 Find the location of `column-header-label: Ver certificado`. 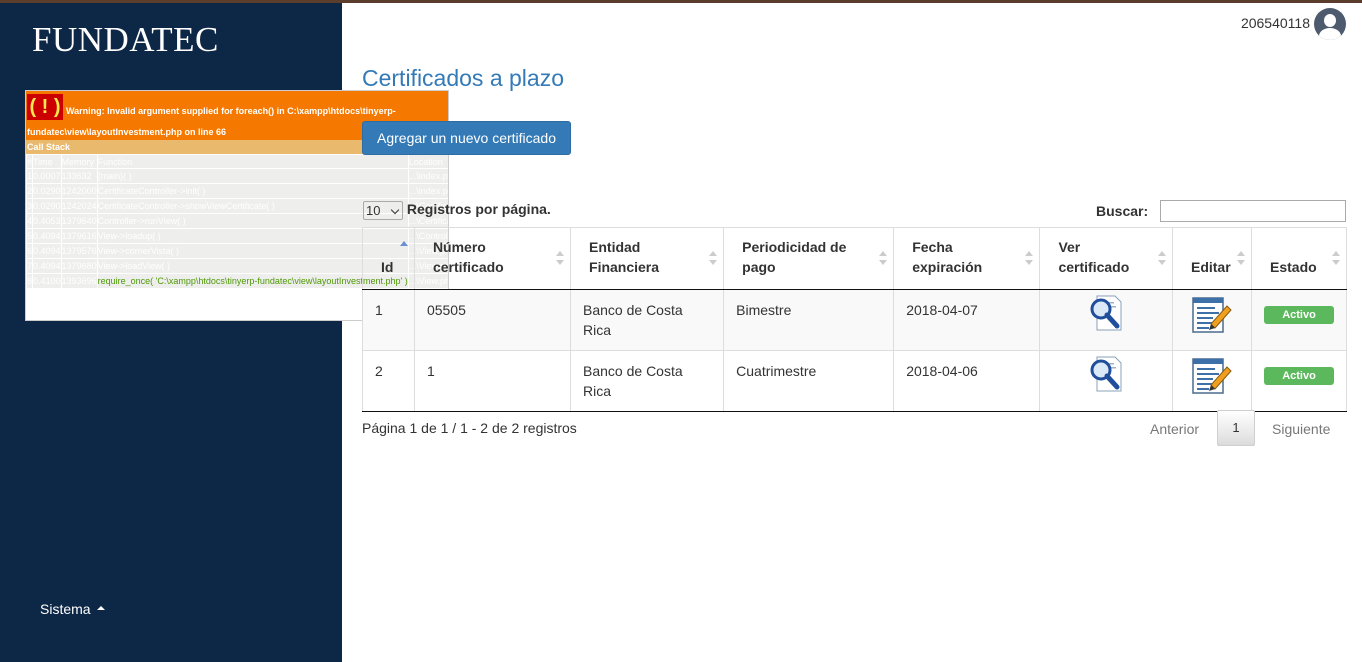

column-header-label: Ver certificado is located at coordinates (1094, 257).